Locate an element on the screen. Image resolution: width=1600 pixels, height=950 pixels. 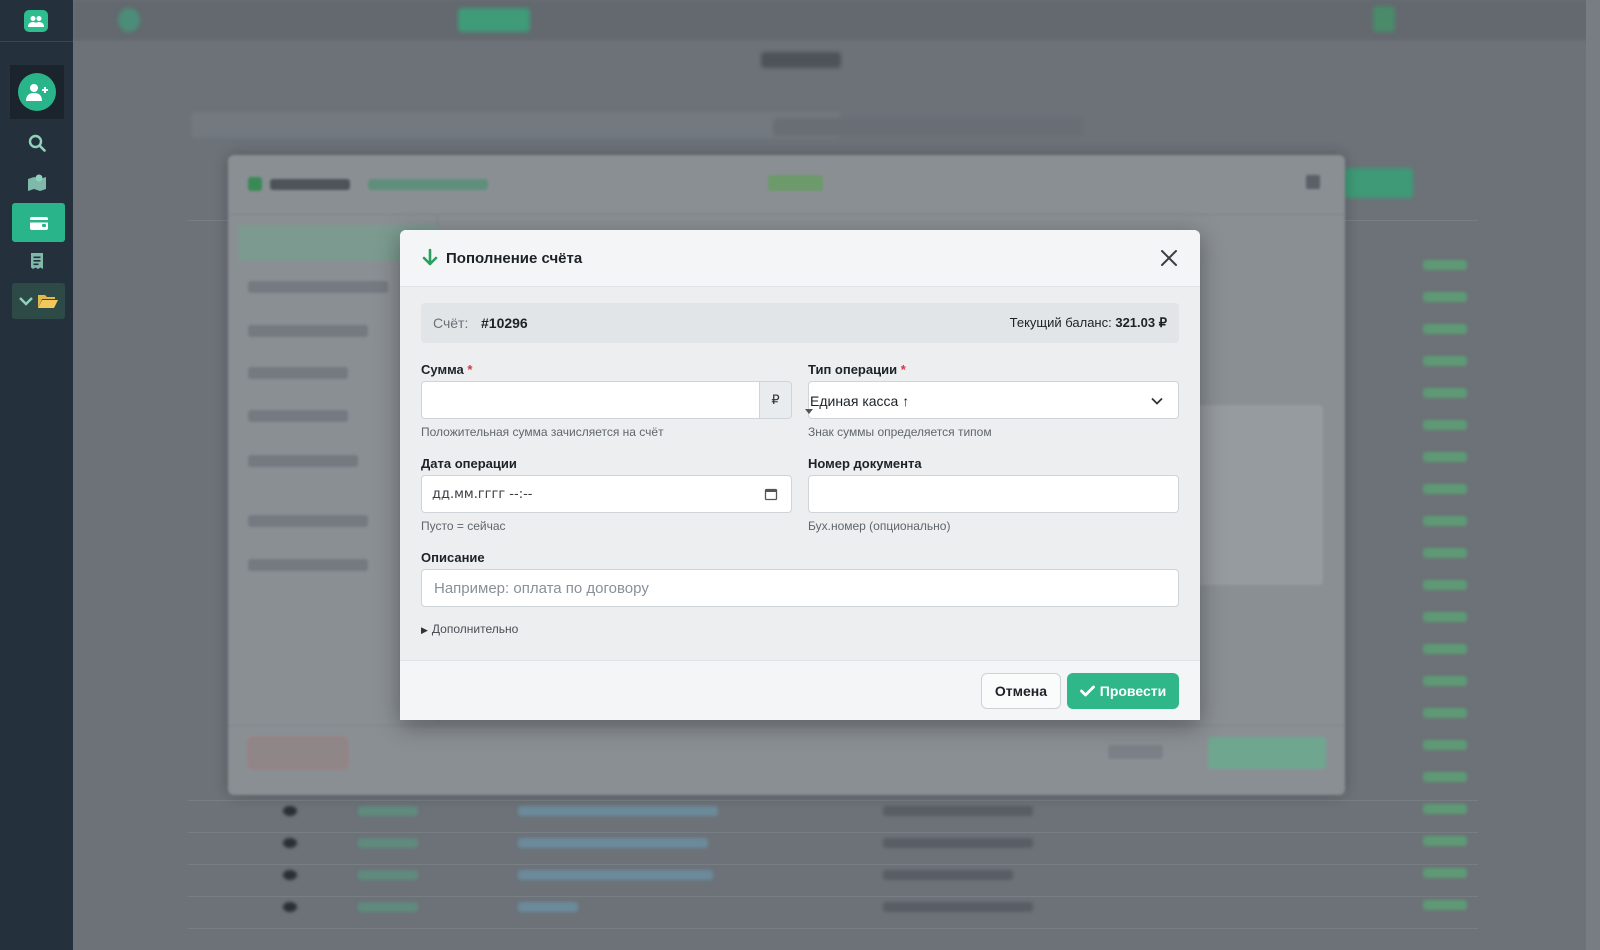
user-plus-icon is located at coordinates (37, 92).